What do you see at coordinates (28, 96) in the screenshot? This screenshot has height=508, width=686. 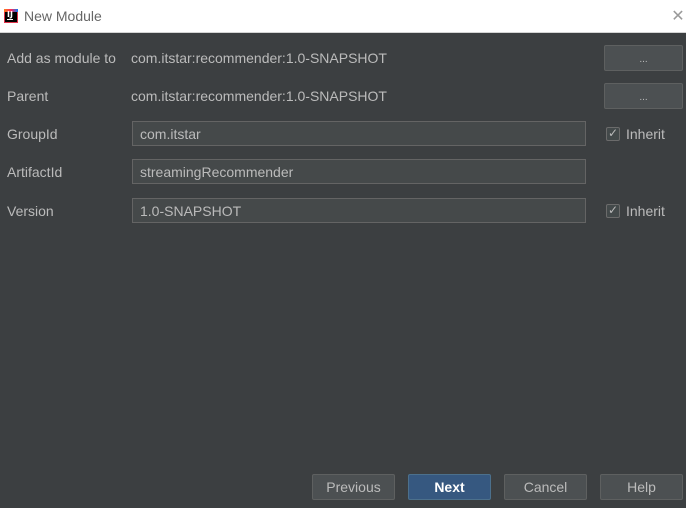 I see `parent-label: Parent` at bounding box center [28, 96].